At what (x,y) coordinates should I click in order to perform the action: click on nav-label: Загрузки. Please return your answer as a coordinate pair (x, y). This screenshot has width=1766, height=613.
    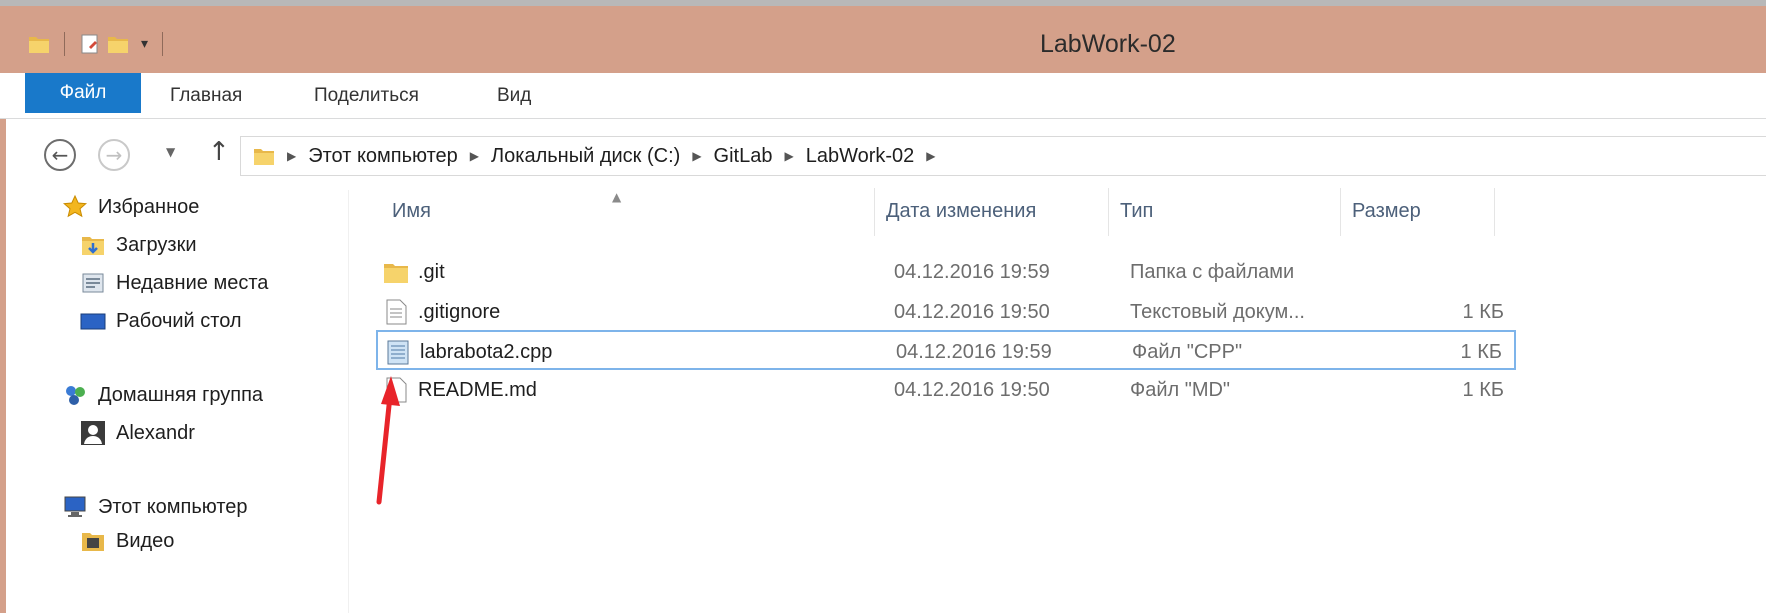
    Looking at the image, I should click on (156, 244).